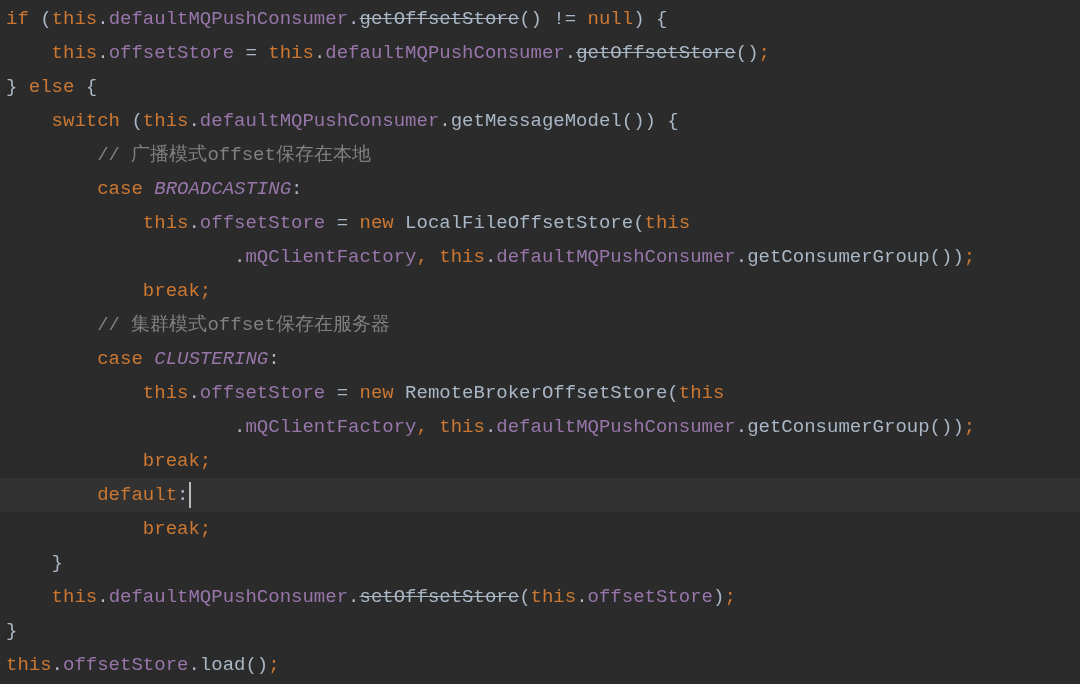  I want to click on code-line: this.offsetStore = this.defaultMQPushConsumer.getOffsetStore();, so click(410, 53).